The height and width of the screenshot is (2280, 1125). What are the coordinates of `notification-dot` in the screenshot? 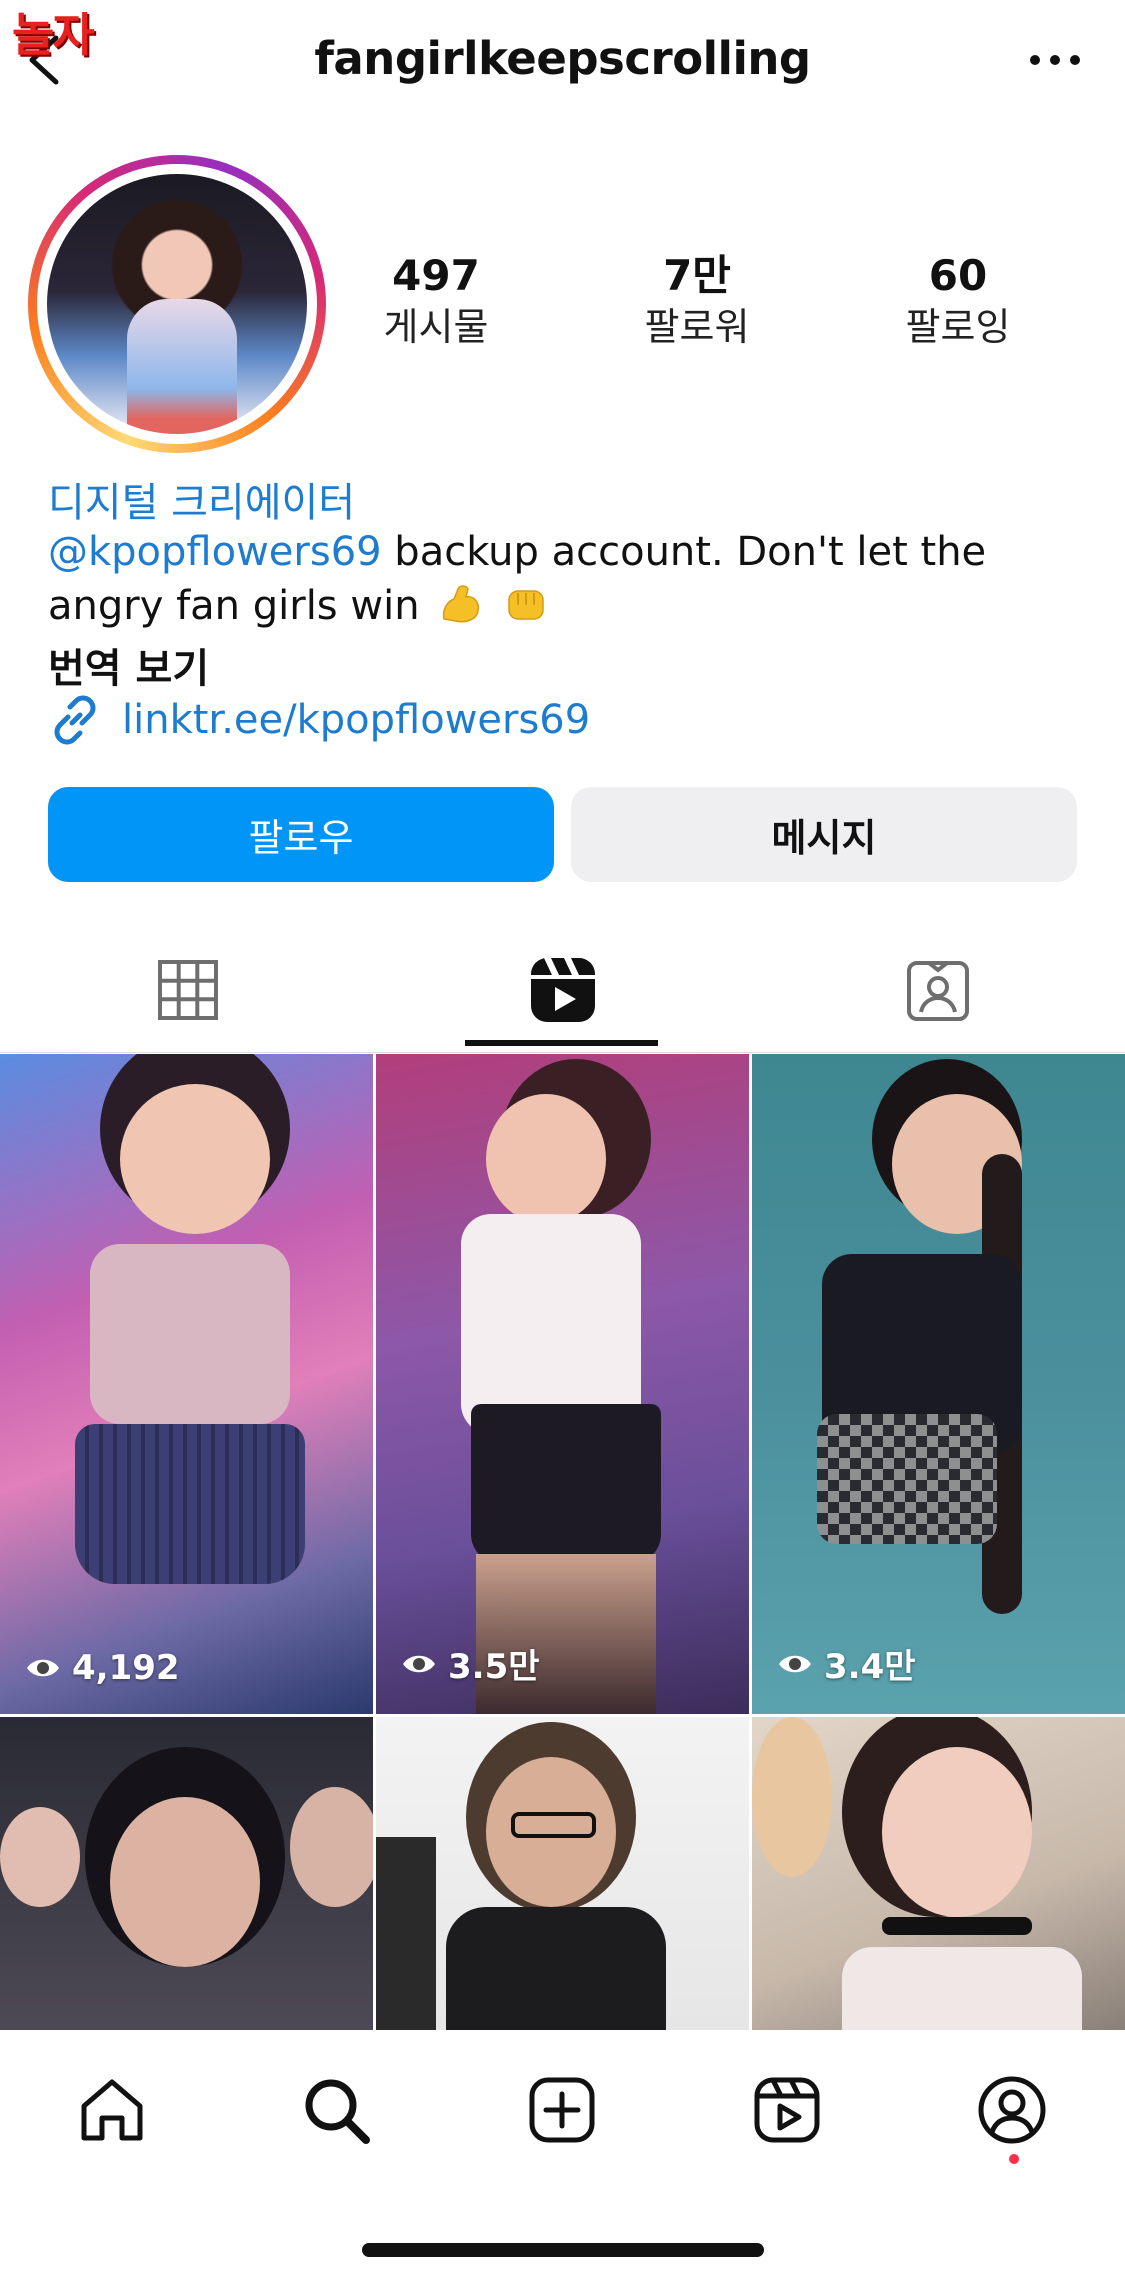 It's located at (1014, 2159).